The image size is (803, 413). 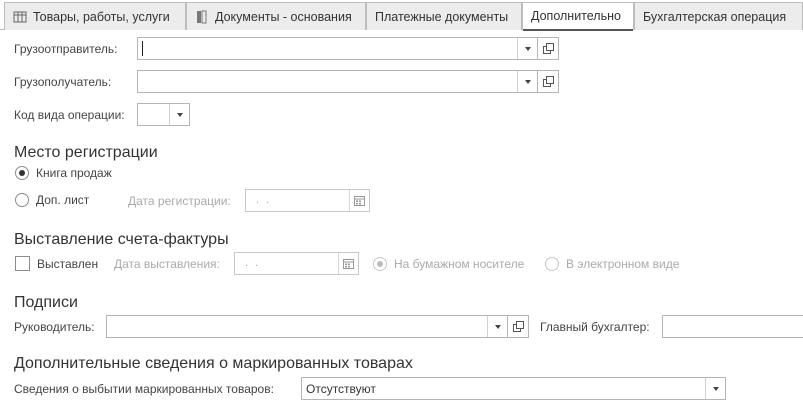 I want to click on accountant-label: Главный бухгалтер:, so click(x=595, y=327).